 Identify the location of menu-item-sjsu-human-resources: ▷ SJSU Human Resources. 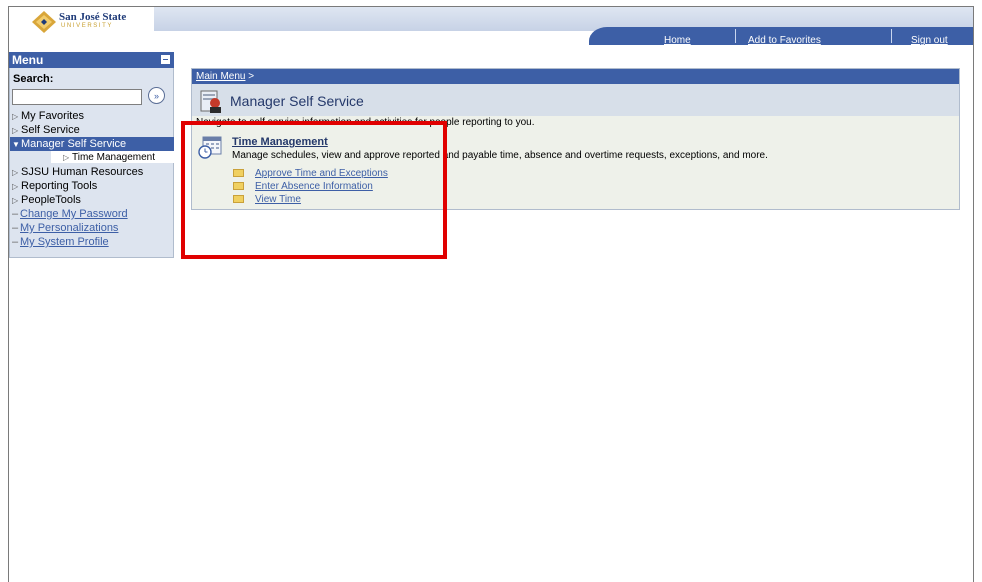
(92, 172).